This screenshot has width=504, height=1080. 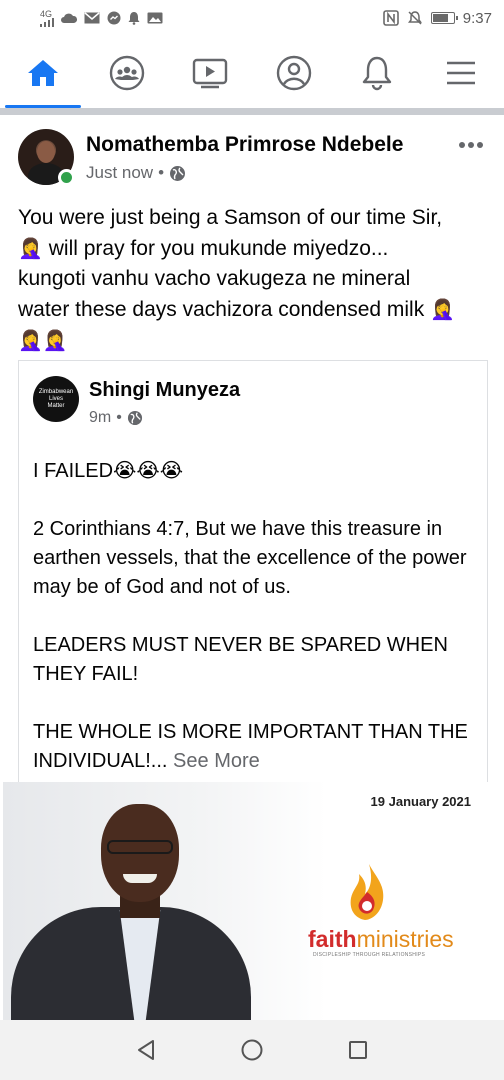 What do you see at coordinates (140, 878) in the screenshot?
I see `person-smile` at bounding box center [140, 878].